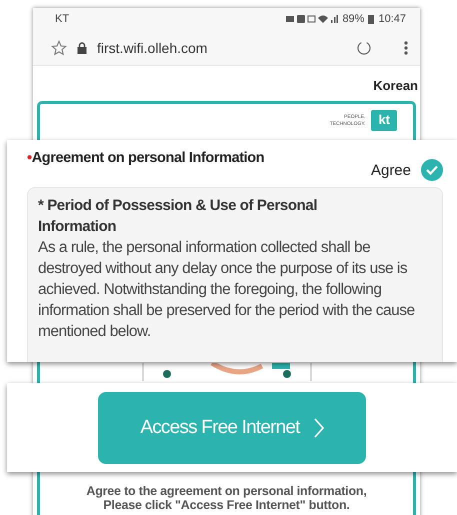 This screenshot has width=457, height=515. I want to click on lock-icon, so click(82, 48).